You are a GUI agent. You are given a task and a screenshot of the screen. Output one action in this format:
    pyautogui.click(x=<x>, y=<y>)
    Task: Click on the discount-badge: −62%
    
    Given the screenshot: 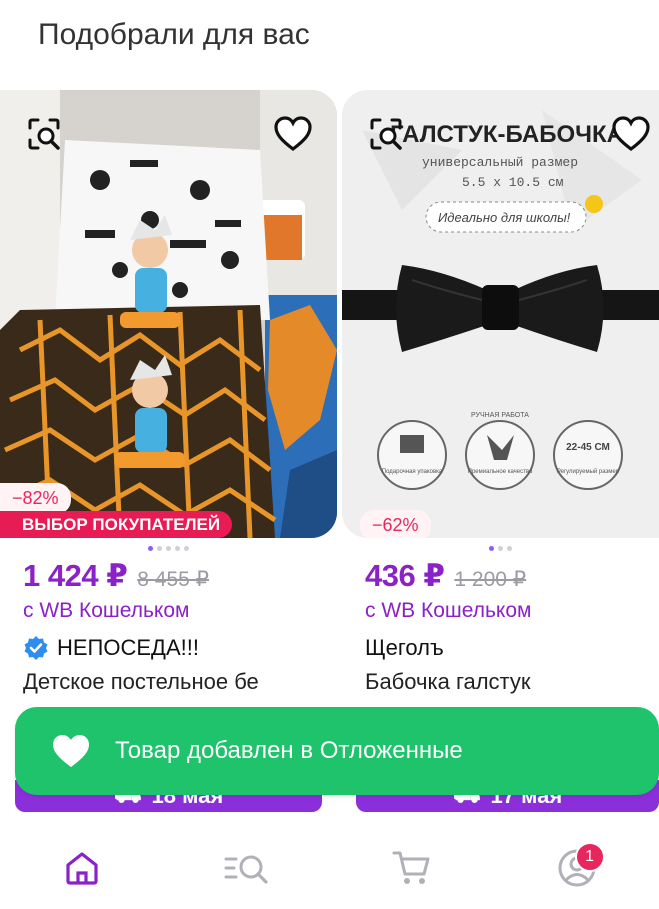 What is the action you would take?
    pyautogui.click(x=395, y=524)
    